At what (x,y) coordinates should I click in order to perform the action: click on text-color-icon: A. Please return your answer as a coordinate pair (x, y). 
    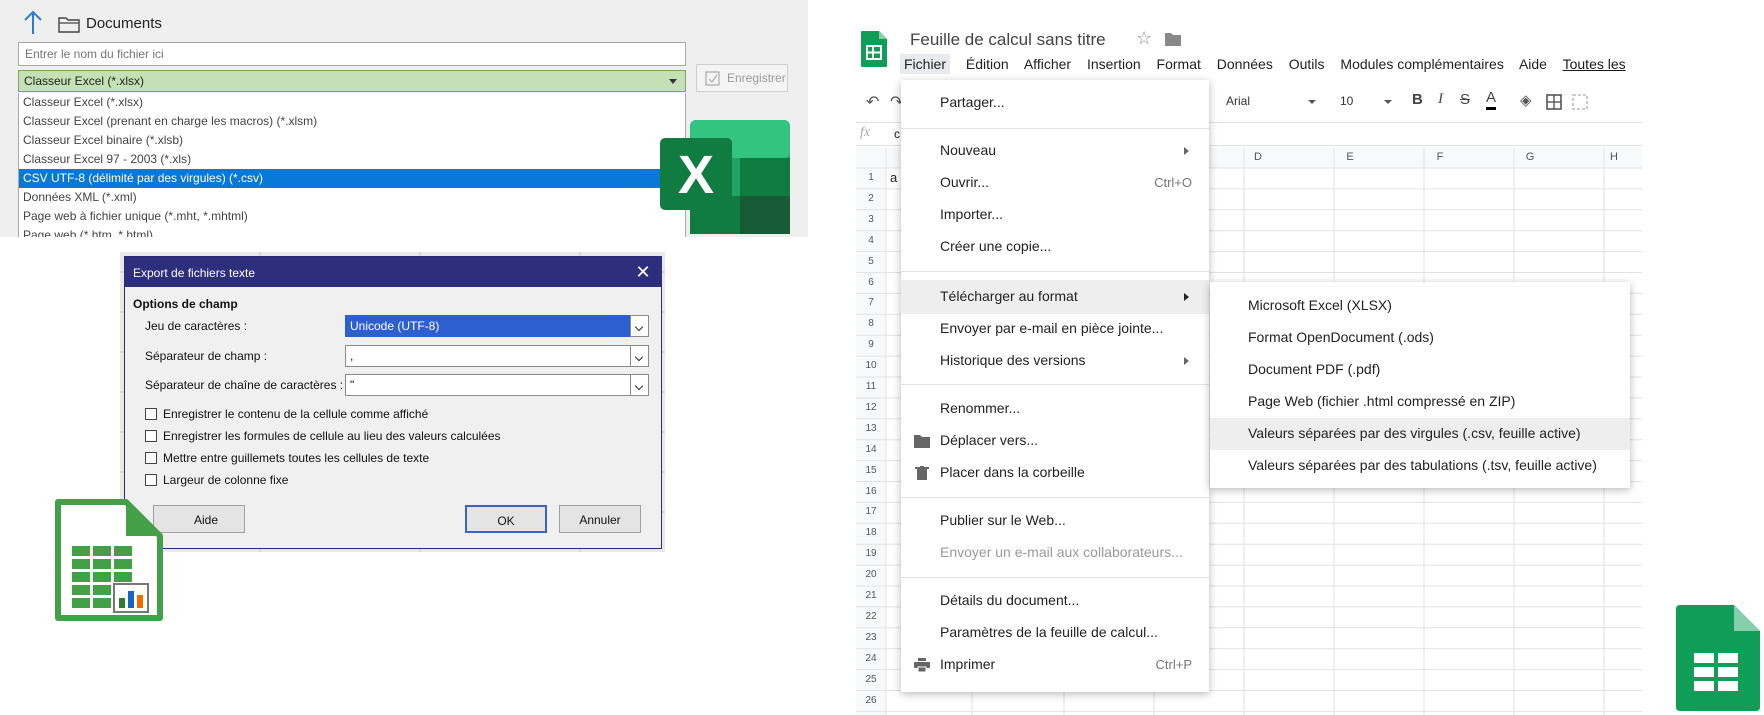
    Looking at the image, I should click on (1491, 99).